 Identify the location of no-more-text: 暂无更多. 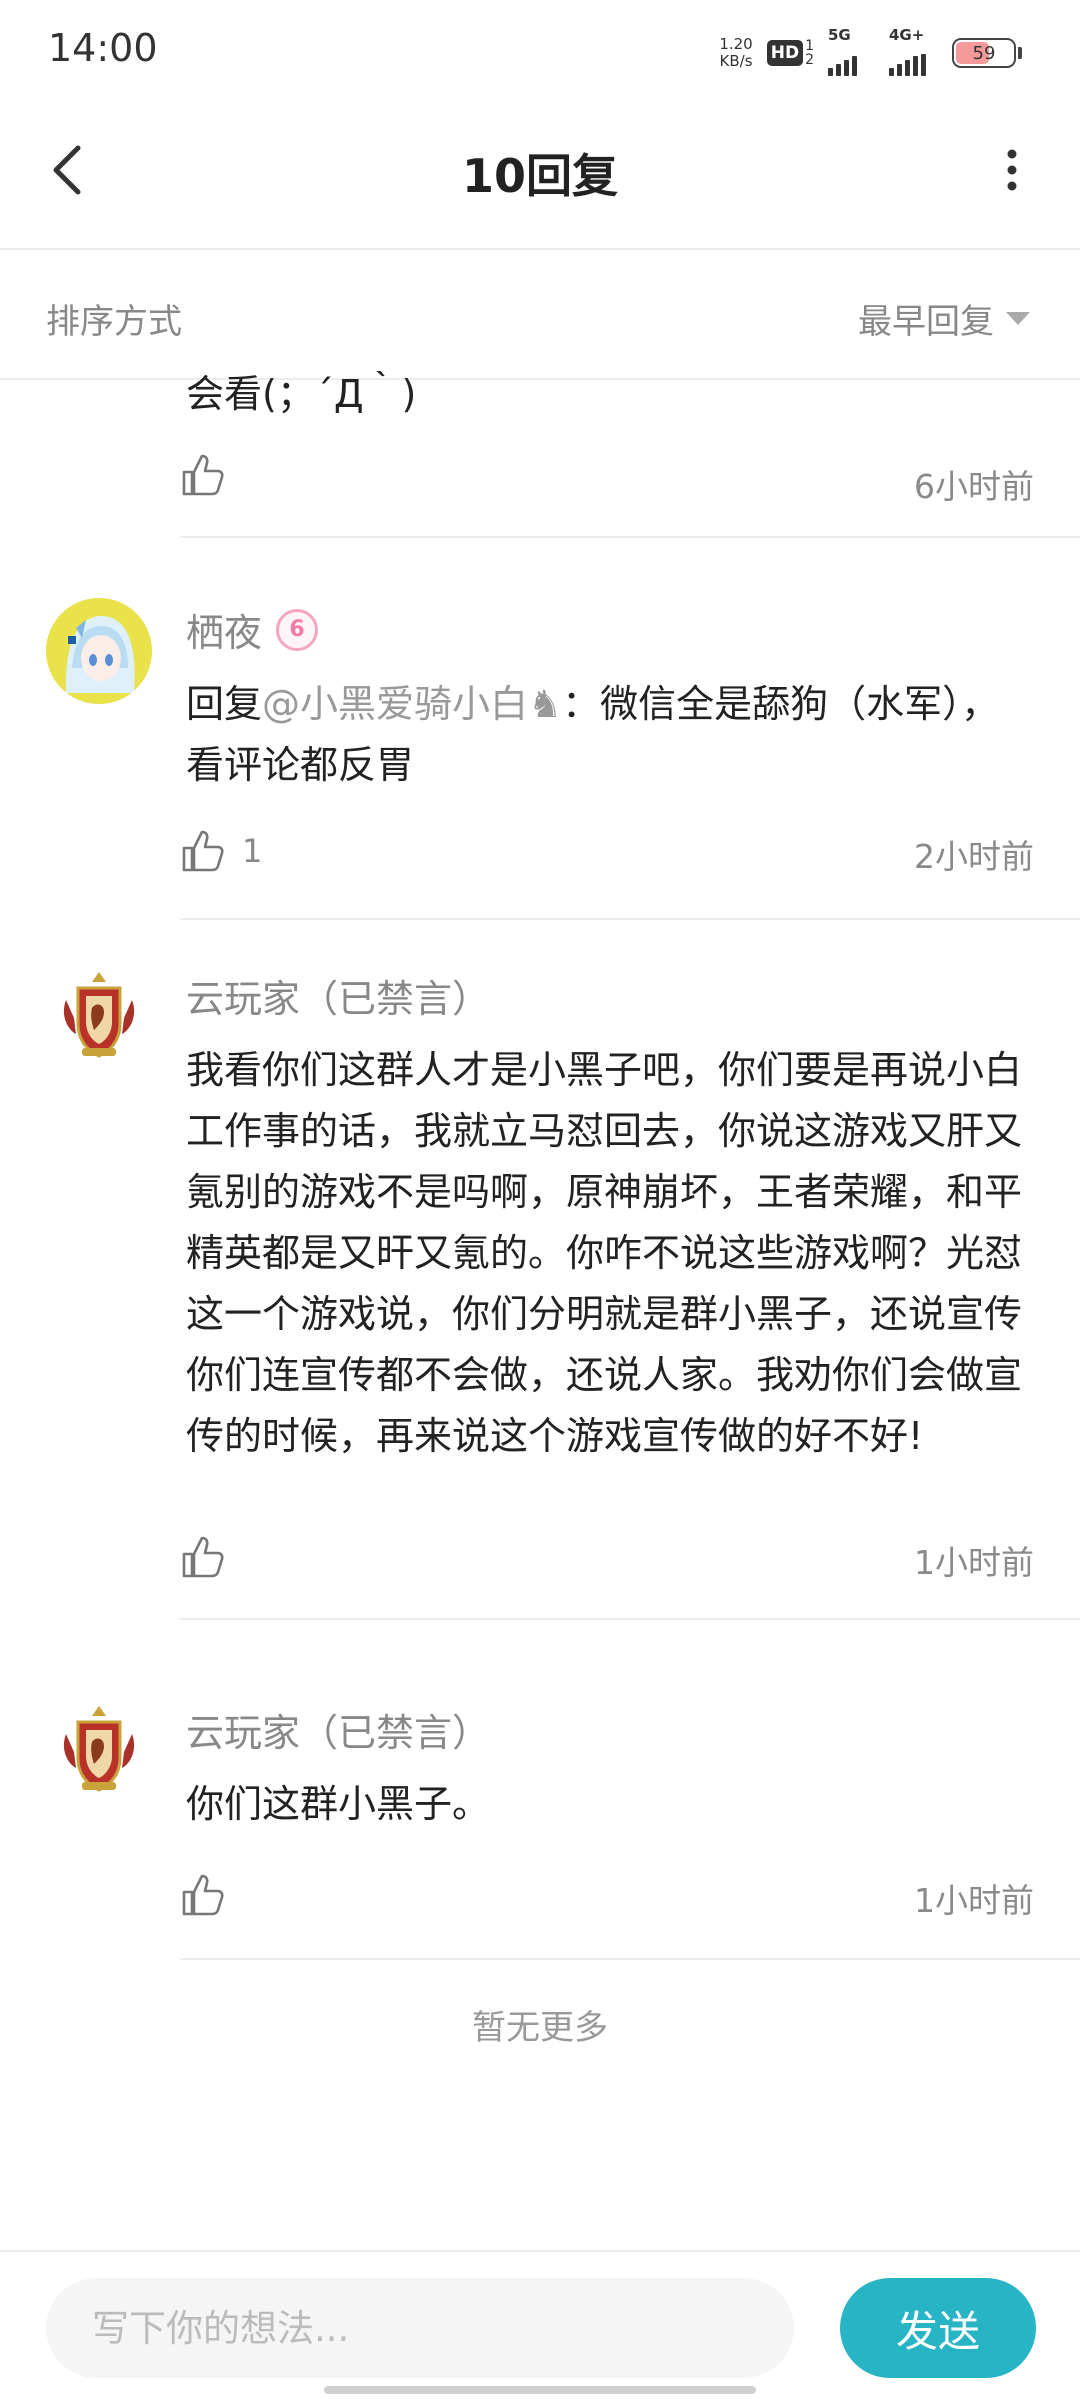
(540, 2028).